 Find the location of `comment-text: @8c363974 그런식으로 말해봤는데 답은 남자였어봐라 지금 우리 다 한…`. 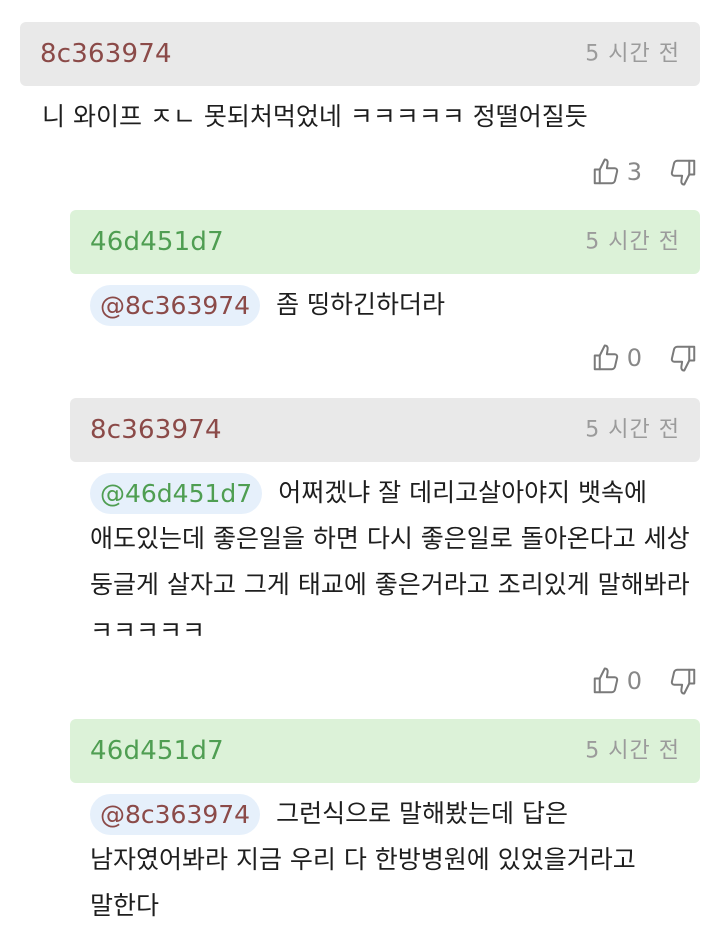

comment-text: @8c363974 그런식으로 말해봤는데 답은 남자였어봐라 지금 우리 다 한… is located at coordinates (390, 860).